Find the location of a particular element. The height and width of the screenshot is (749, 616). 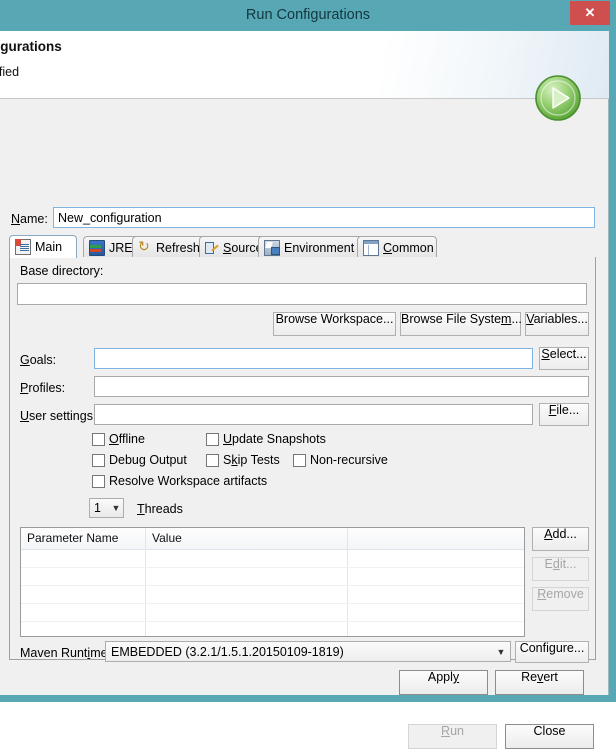

tab-environment-label: Environment is located at coordinates (319, 247).